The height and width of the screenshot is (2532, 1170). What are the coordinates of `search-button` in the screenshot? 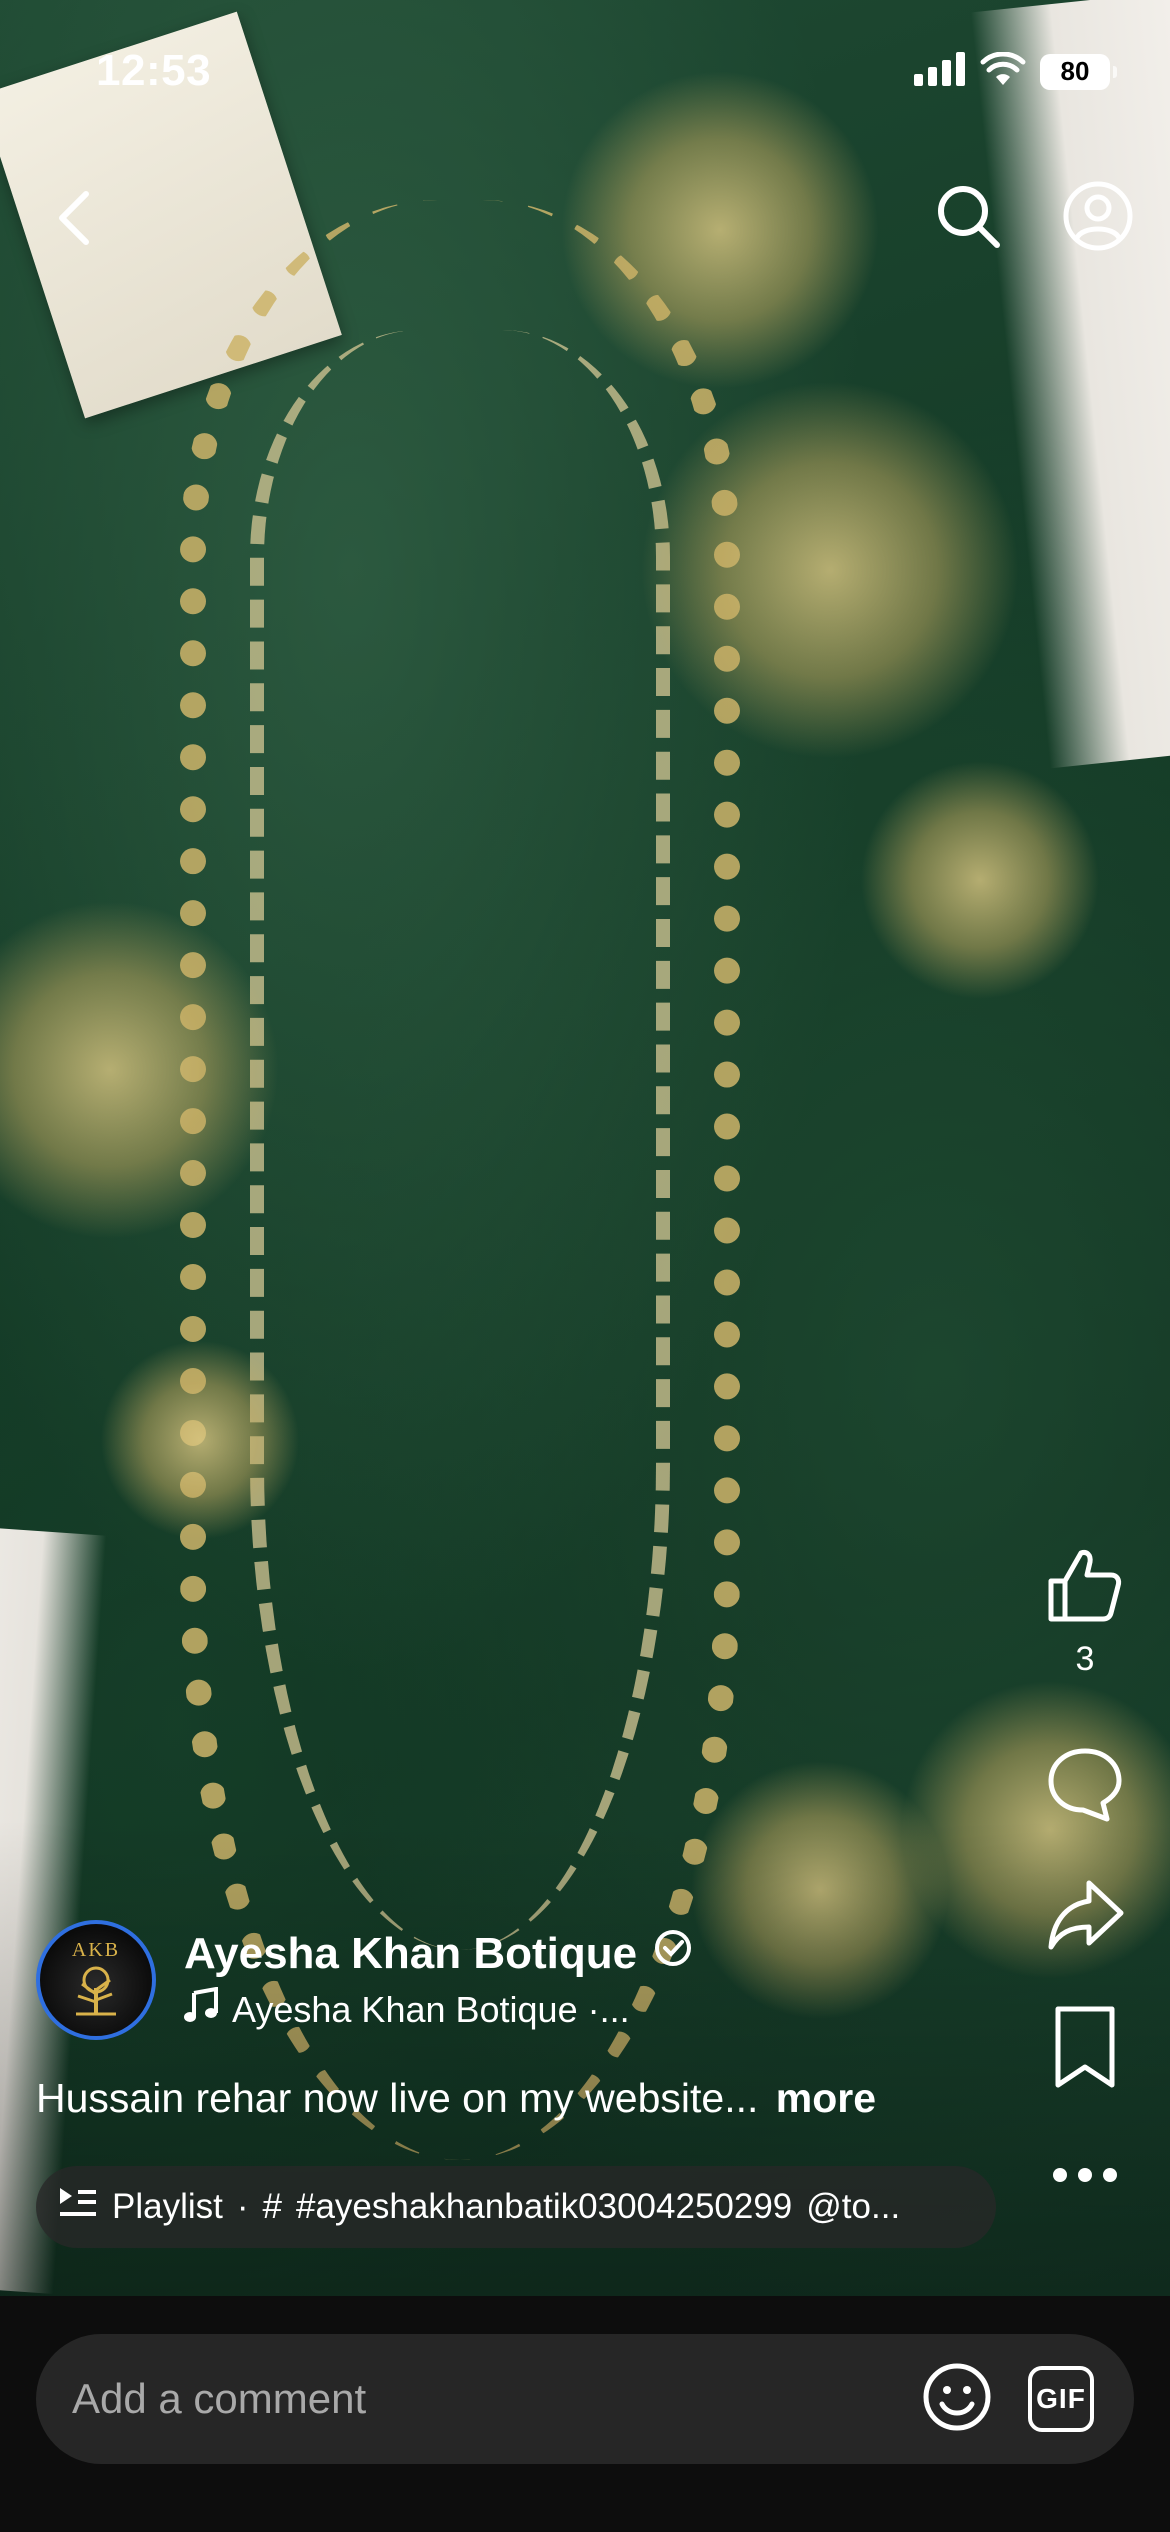 It's located at (968, 218).